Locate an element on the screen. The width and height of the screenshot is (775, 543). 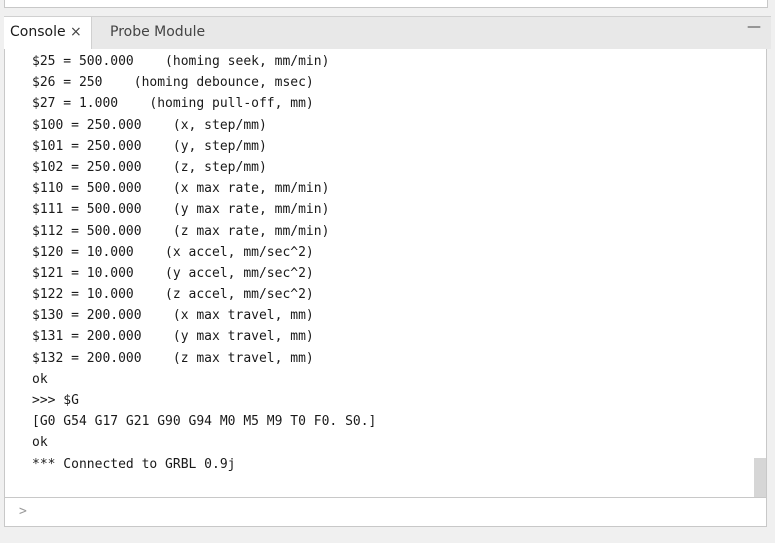
console-line: $102 = 250.000 (z, step/mm) is located at coordinates (149, 167).